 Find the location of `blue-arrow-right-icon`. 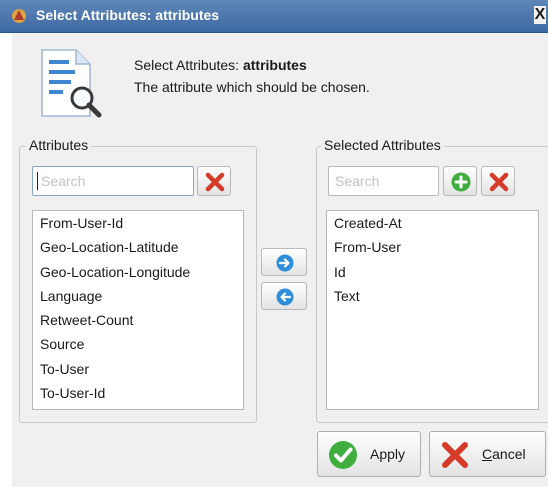

blue-arrow-right-icon is located at coordinates (285, 263).